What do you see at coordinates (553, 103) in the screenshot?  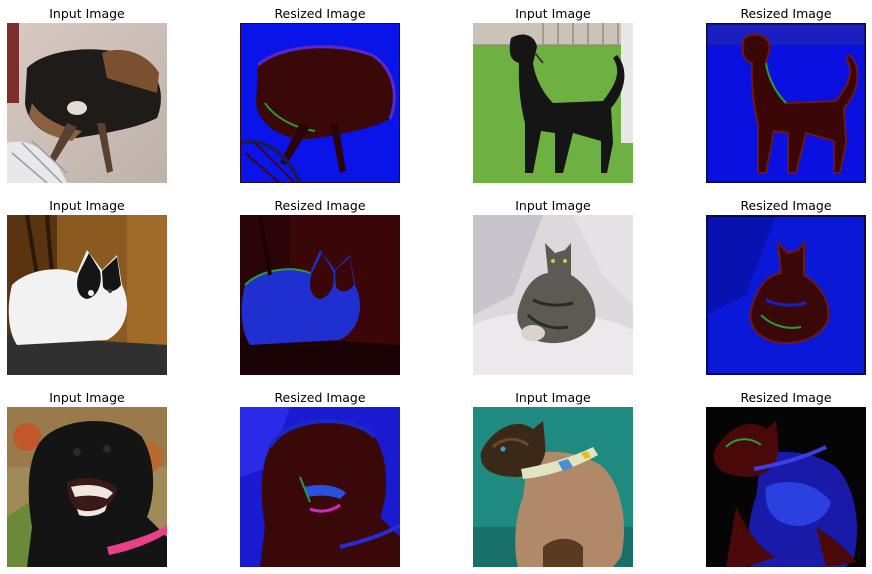 I see `input-image-standing-dog` at bounding box center [553, 103].